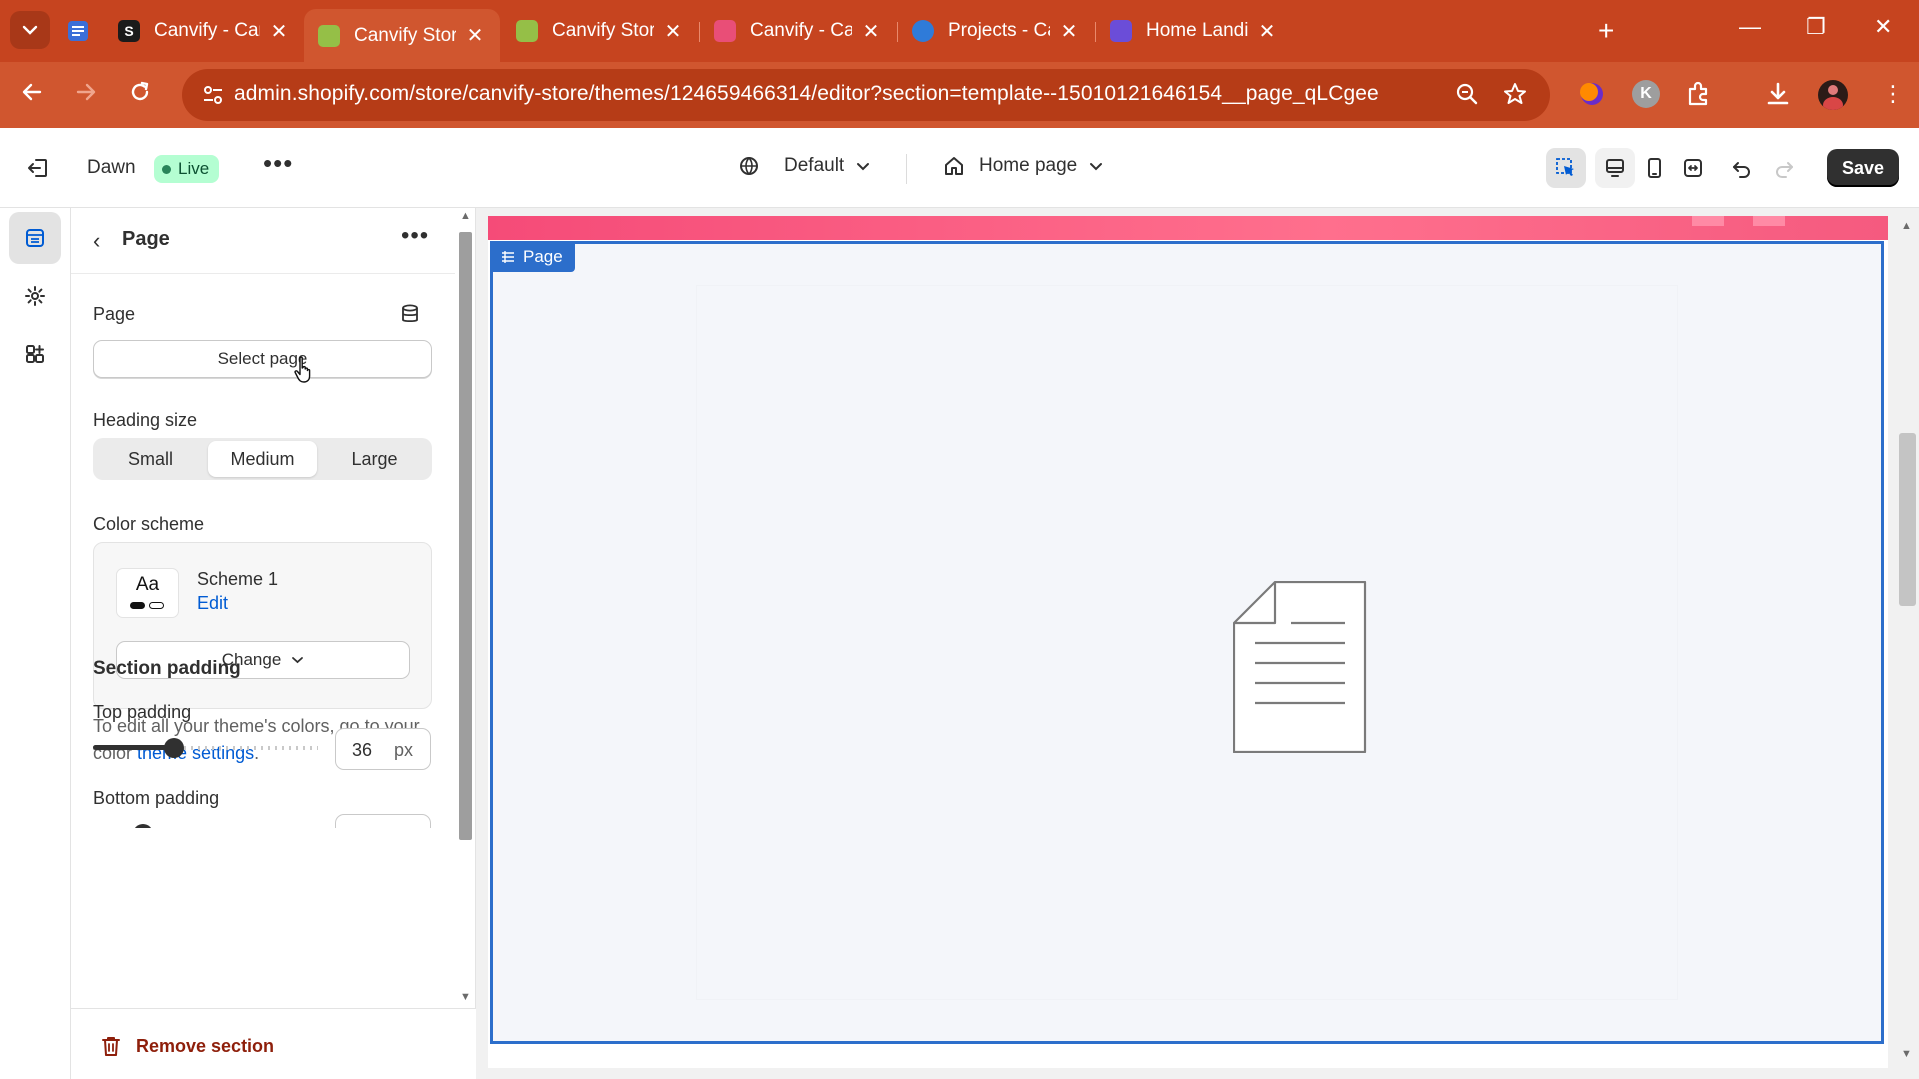 The image size is (1919, 1079). What do you see at coordinates (174, 748) in the screenshot?
I see `slider-knob` at bounding box center [174, 748].